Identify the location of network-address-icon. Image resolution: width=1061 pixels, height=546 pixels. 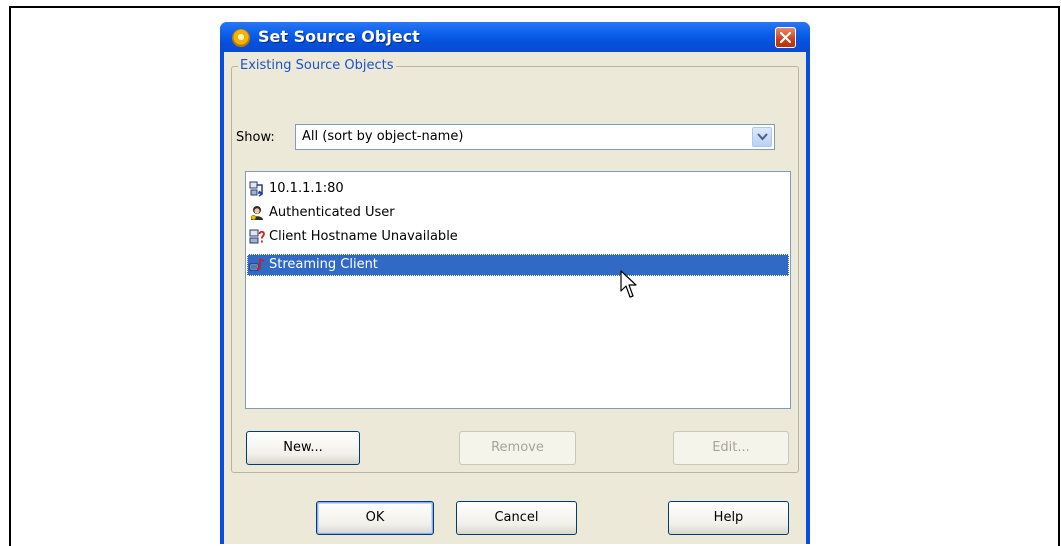
(256, 189).